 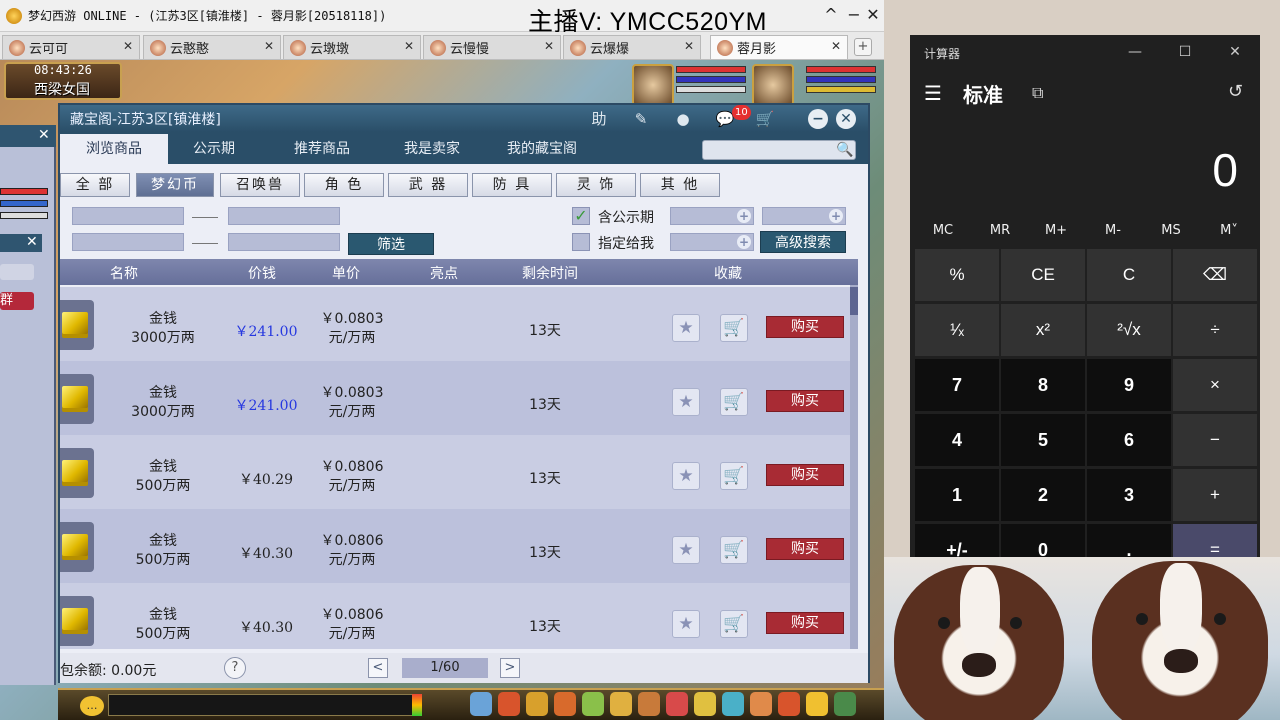 I want to click on mission-tool-icon, so click(x=649, y=704).